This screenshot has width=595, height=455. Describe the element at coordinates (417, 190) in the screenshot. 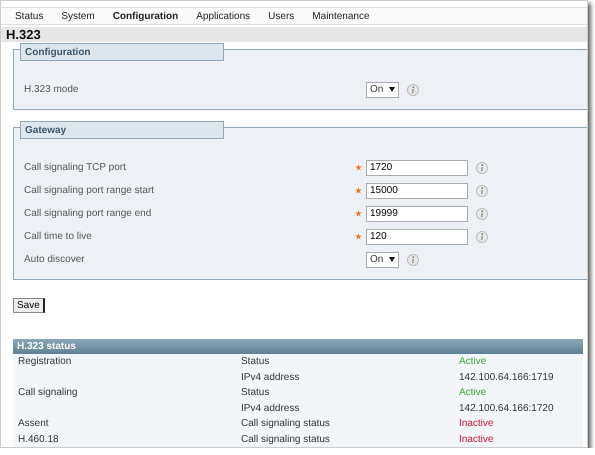

I see `input-field: 15000` at that location.